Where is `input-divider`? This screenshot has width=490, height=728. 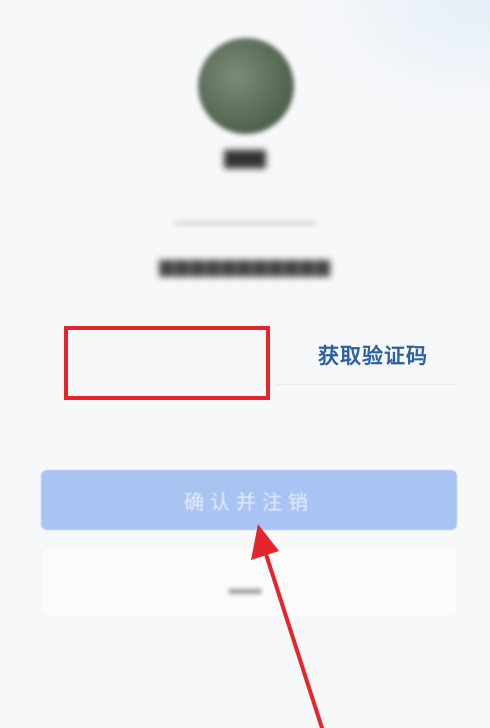 input-divider is located at coordinates (366, 384).